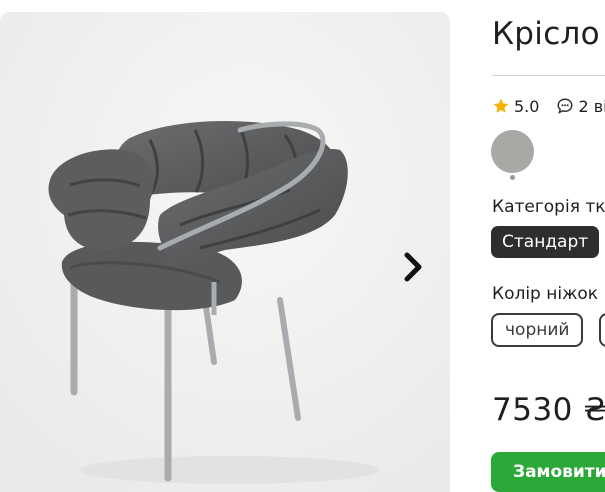  Describe the element at coordinates (512, 151) in the screenshot. I see `color-swatch-grey` at that location.